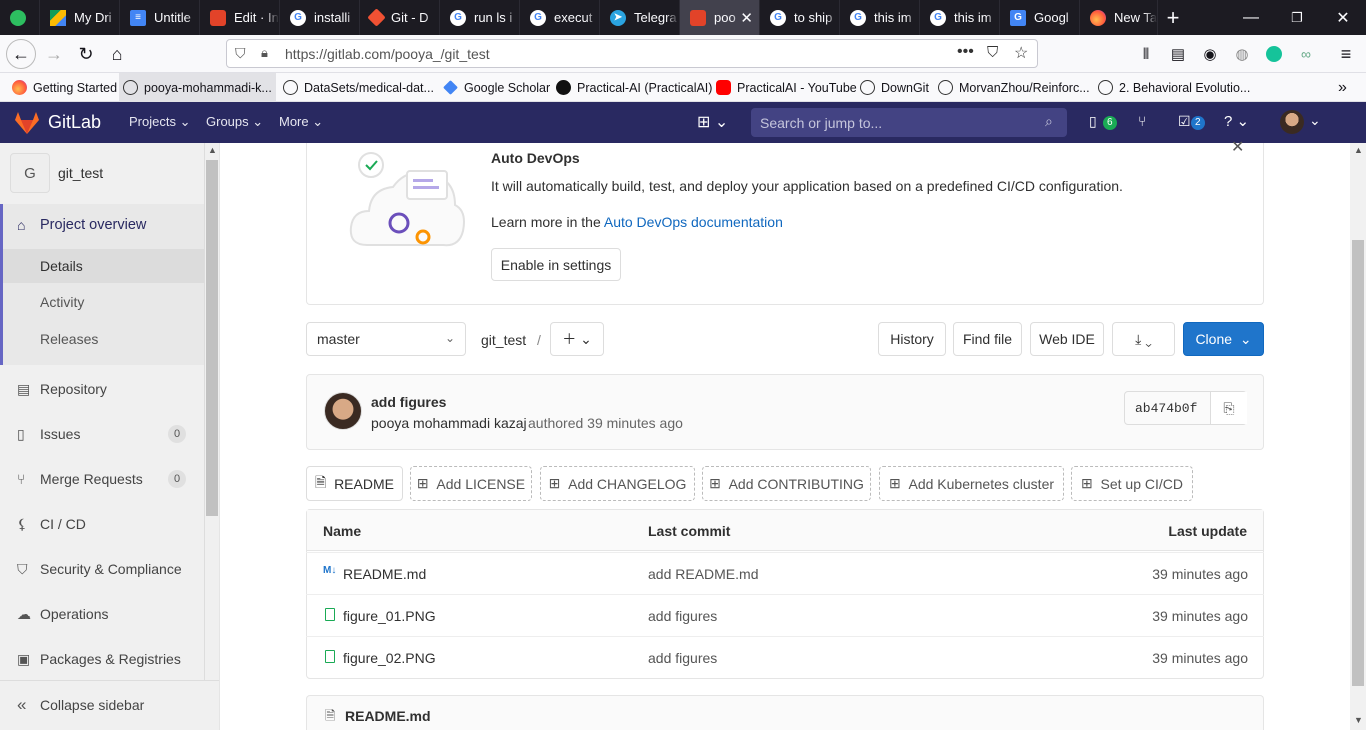 This screenshot has width=1366, height=730. Describe the element at coordinates (912, 339) in the screenshot. I see `history-button: History` at that location.